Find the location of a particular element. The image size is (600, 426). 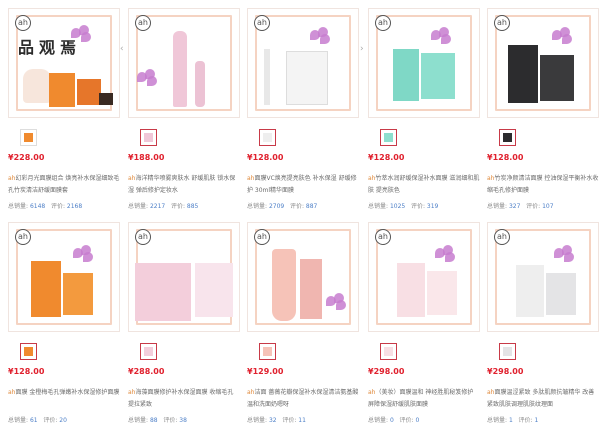

product-title: ah竹炭净颜清洁面膜 控油保湿平衡补水收缩毛孔修护面膜 is located at coordinates (543, 185).